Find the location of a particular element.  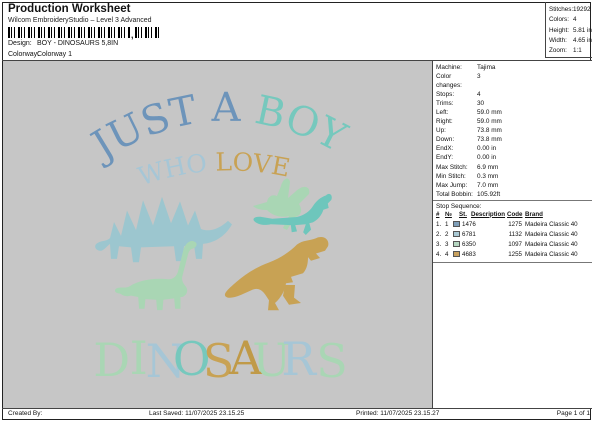

design-barcode: , is located at coordinates (84, 33).